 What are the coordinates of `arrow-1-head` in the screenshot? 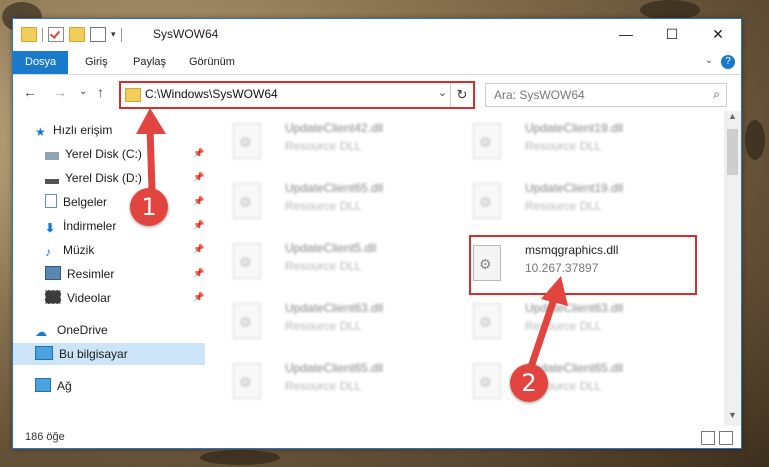 It's located at (151, 121).